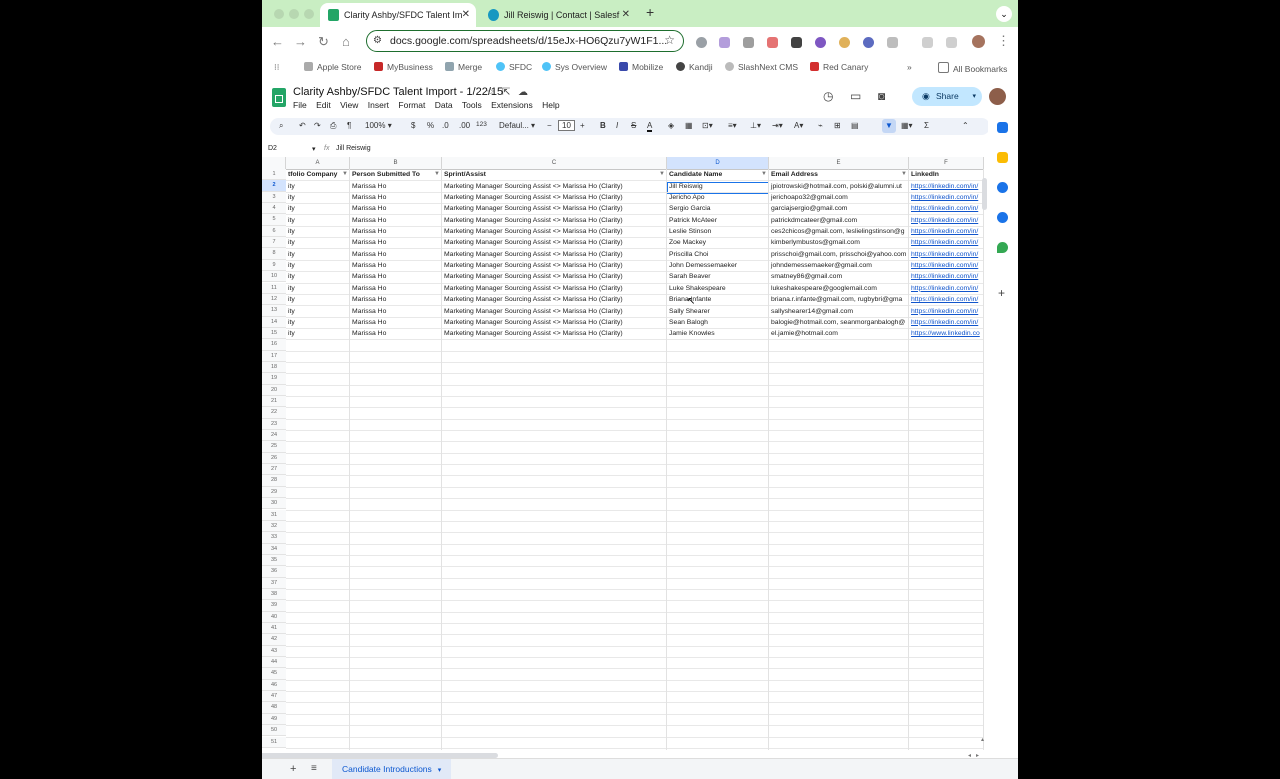 This screenshot has height=779, width=1280. What do you see at coordinates (617, 125) in the screenshot?
I see `italic-icon: I` at bounding box center [617, 125].